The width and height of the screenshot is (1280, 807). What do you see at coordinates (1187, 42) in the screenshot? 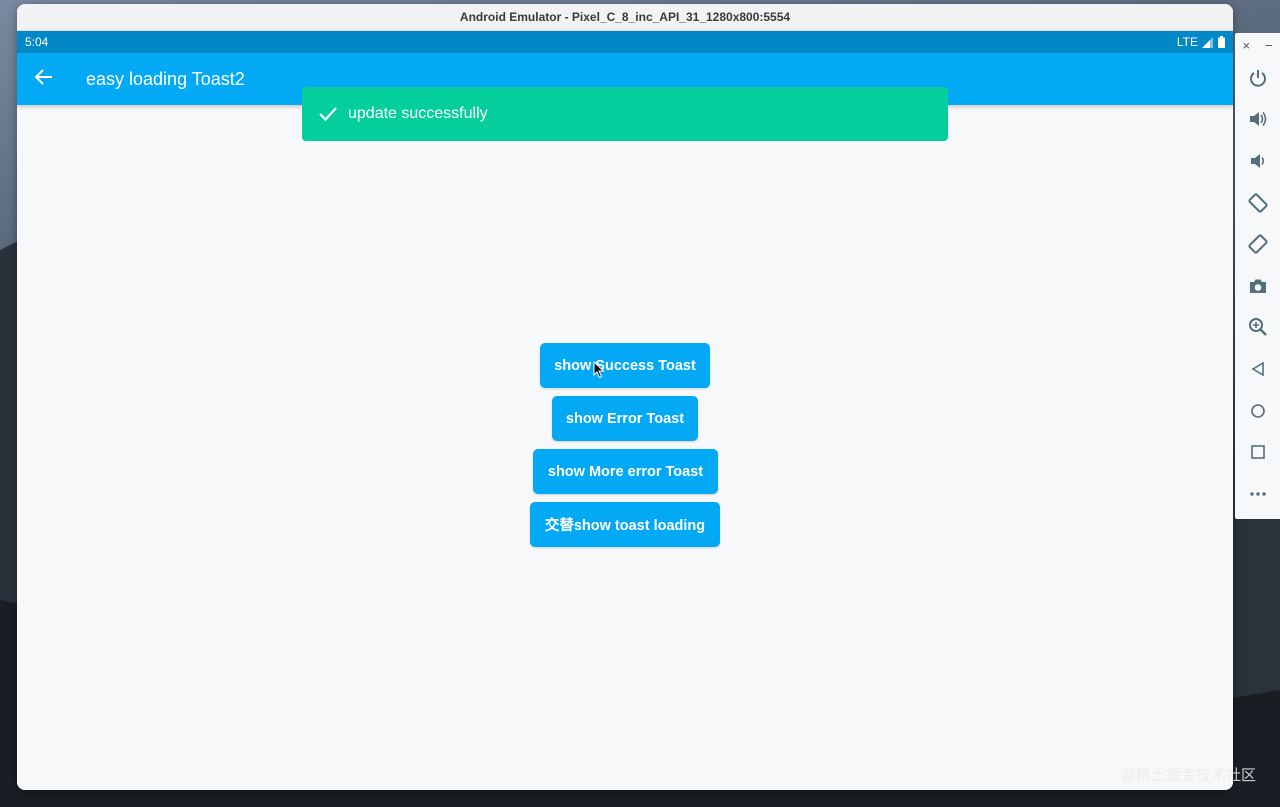
I see `network-label: LTE` at bounding box center [1187, 42].